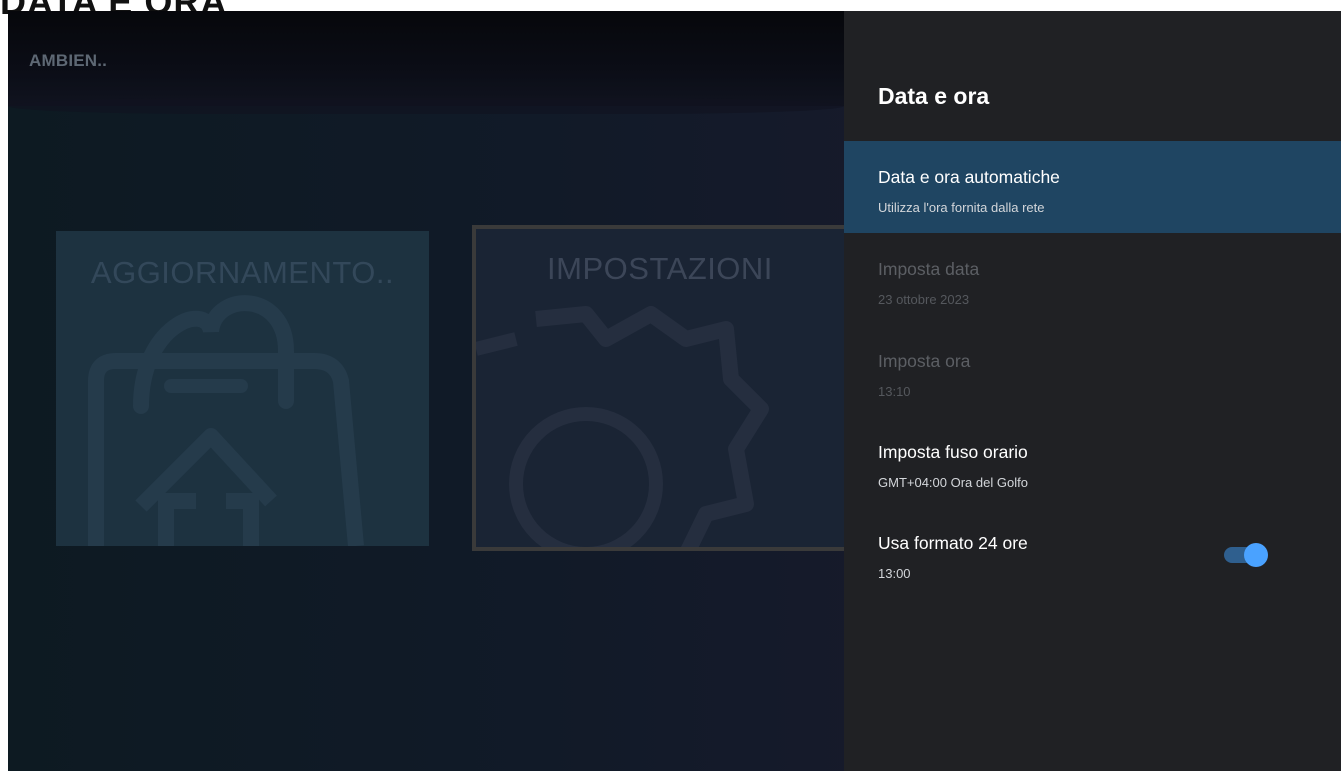 The width and height of the screenshot is (1341, 771). Describe the element at coordinates (894, 573) in the screenshot. I see `item-subtitle: 13:00` at that location.